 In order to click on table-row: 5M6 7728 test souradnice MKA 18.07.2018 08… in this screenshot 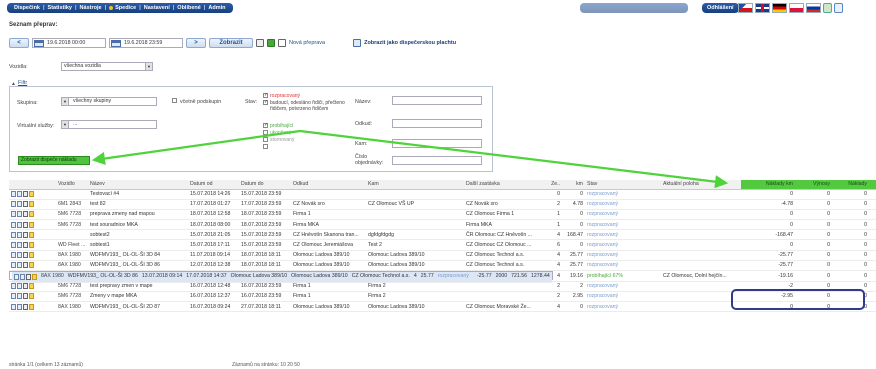, I will do `click(442, 225)`.